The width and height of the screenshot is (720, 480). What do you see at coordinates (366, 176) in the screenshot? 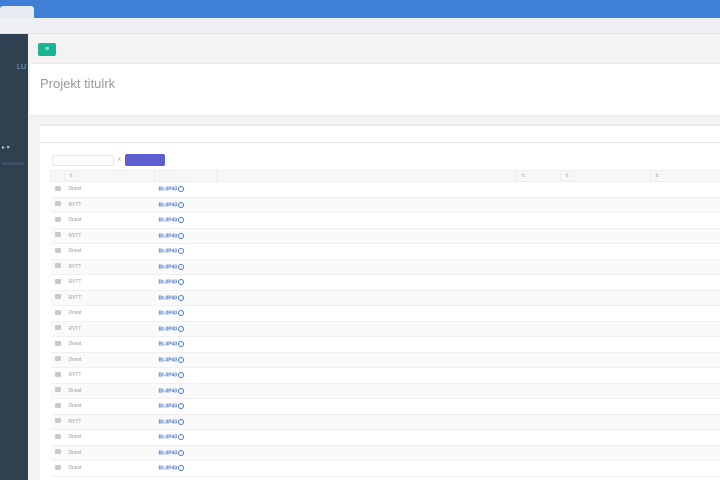
I see `column-header` at bounding box center [366, 176].